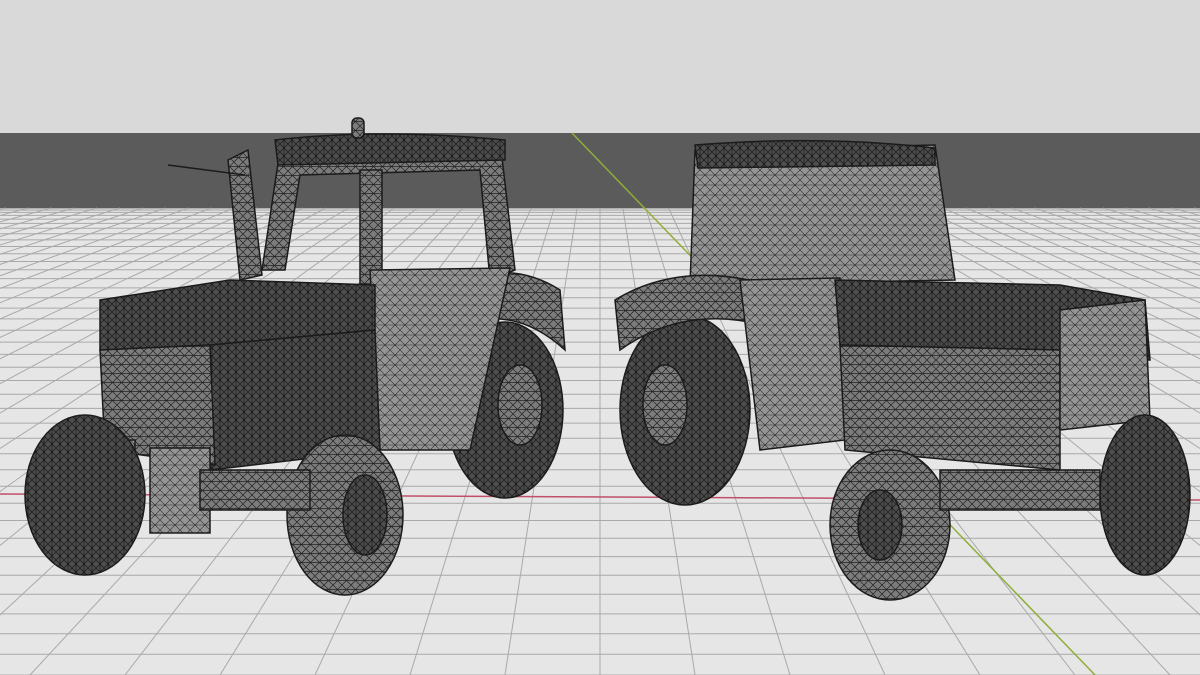 The width and height of the screenshot is (1200, 675). What do you see at coordinates (85, 495) in the screenshot?
I see `front-wheel-left` at bounding box center [85, 495].